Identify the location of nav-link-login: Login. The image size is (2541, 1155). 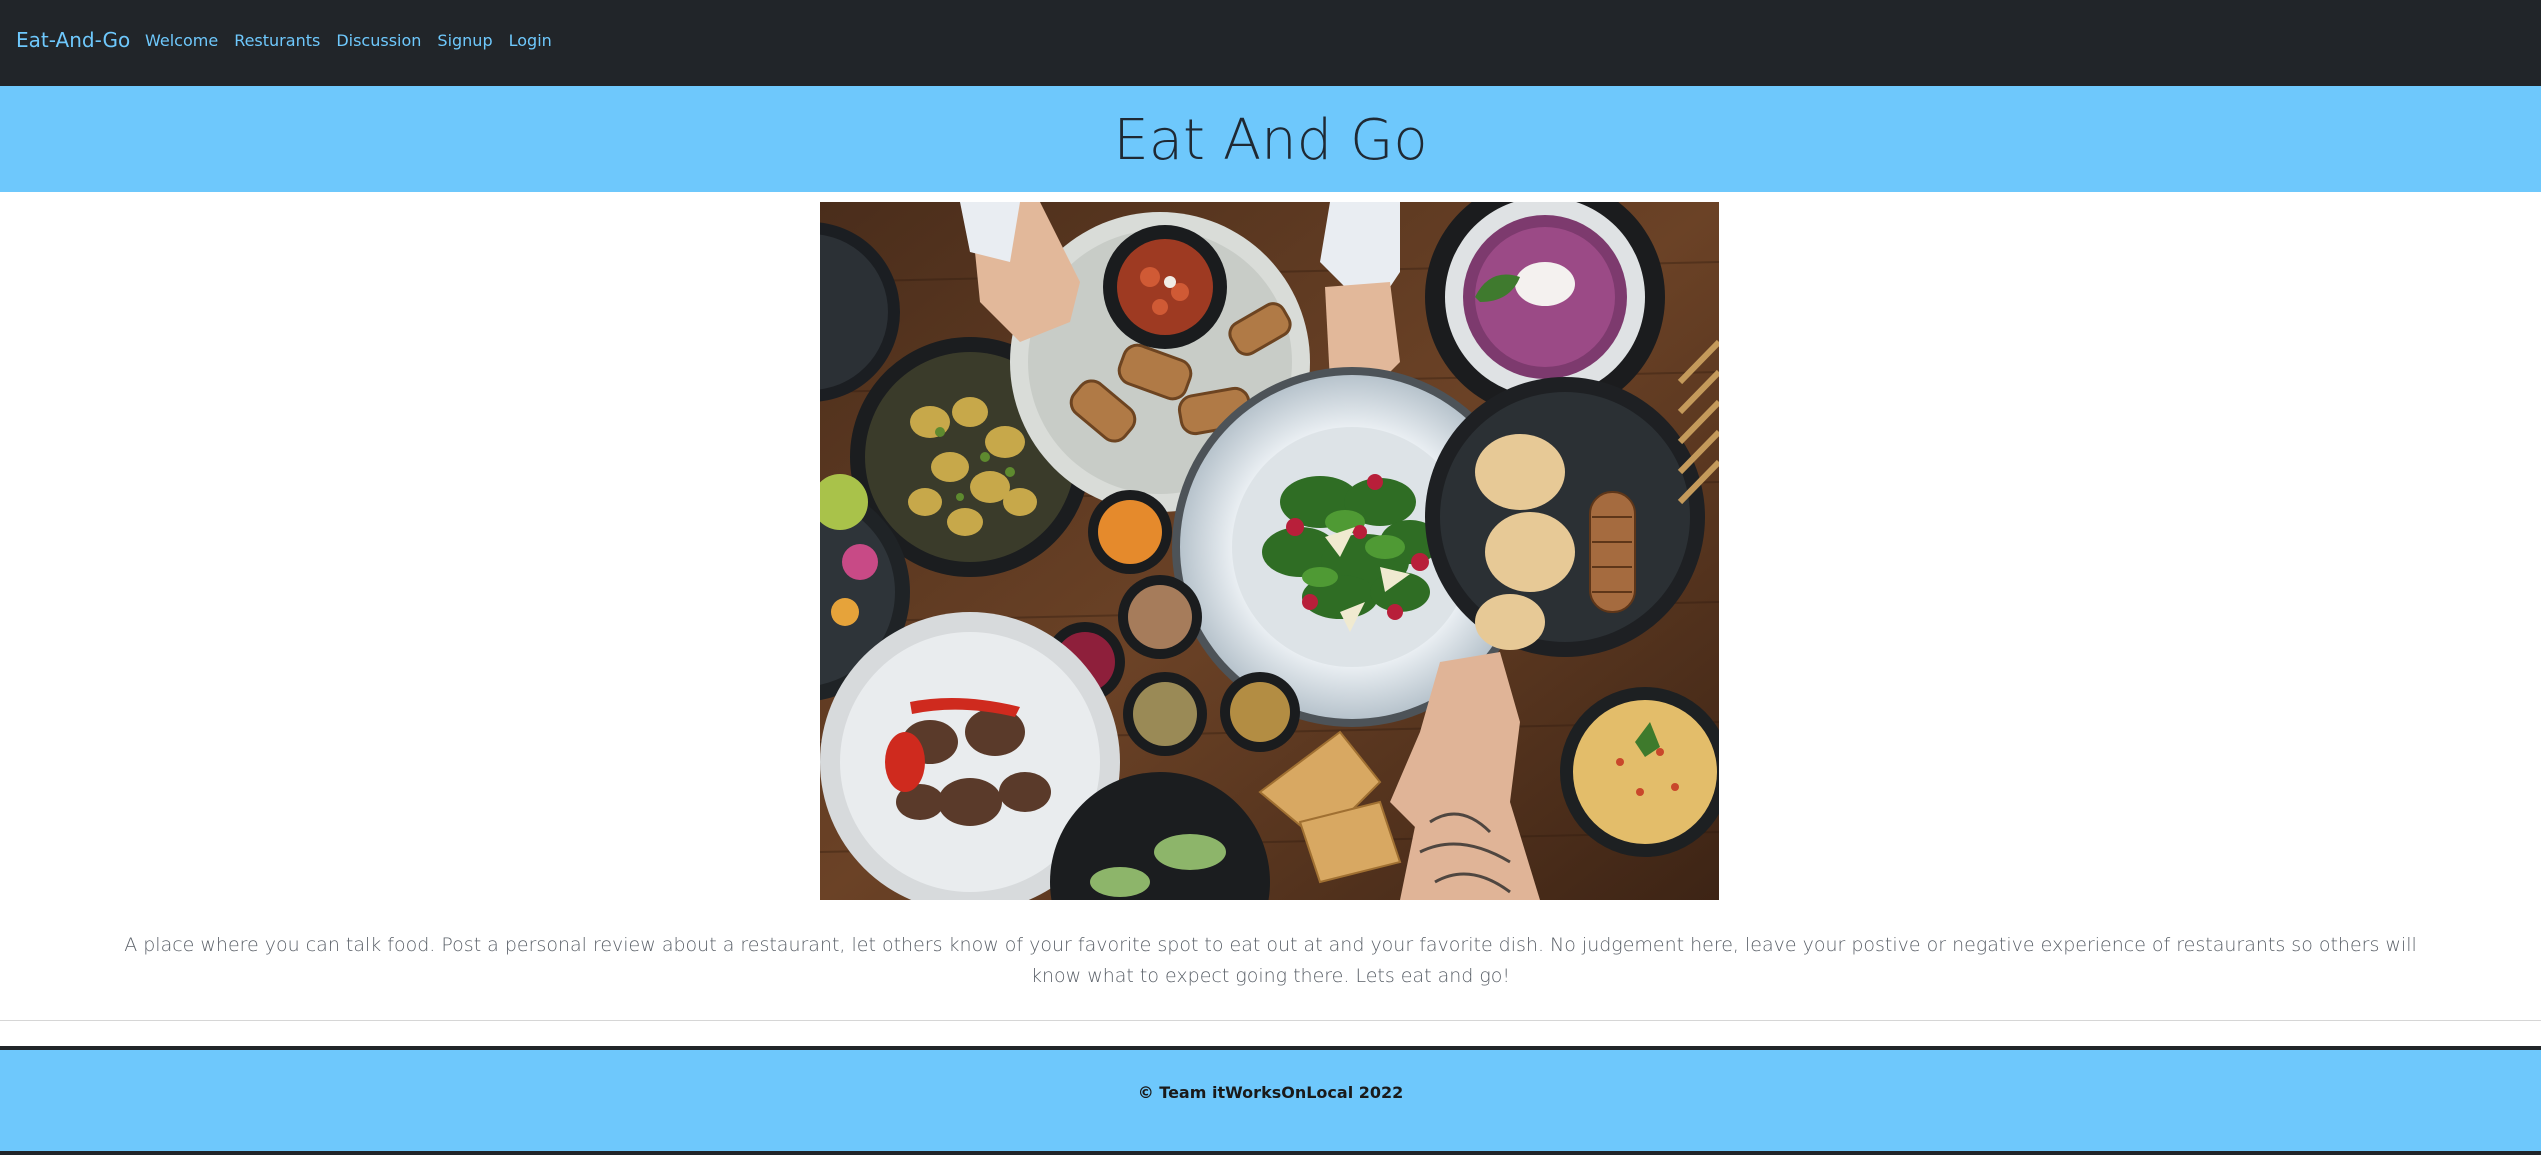
(530, 40).